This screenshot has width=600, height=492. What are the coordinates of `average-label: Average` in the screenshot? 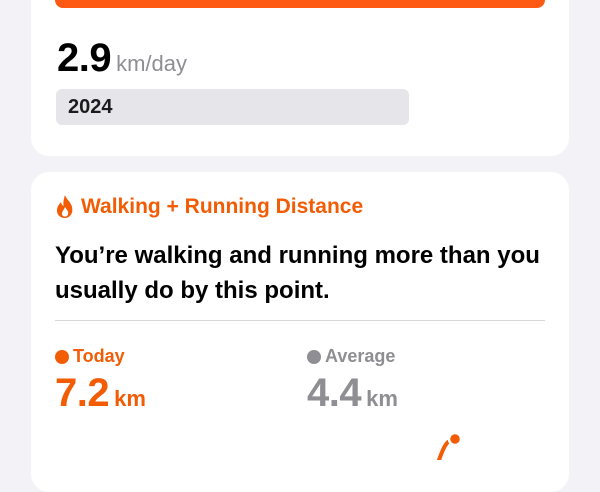 It's located at (360, 356).